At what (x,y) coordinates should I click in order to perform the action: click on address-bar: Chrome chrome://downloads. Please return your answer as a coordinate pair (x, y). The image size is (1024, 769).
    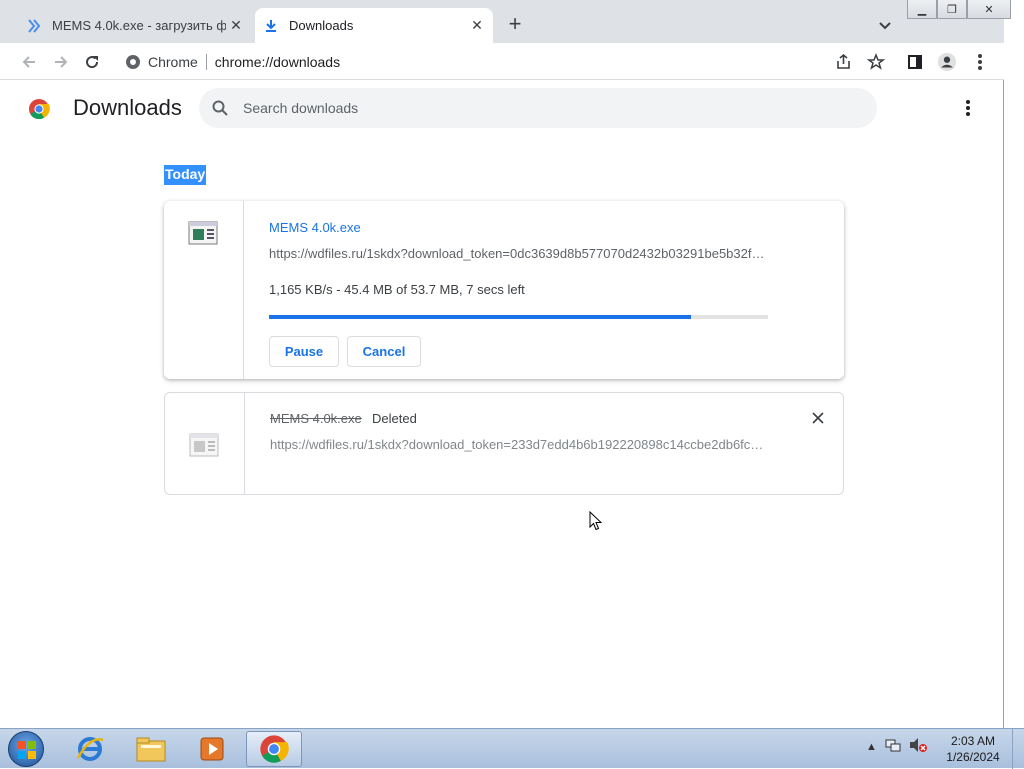
    Looking at the image, I should click on (506, 61).